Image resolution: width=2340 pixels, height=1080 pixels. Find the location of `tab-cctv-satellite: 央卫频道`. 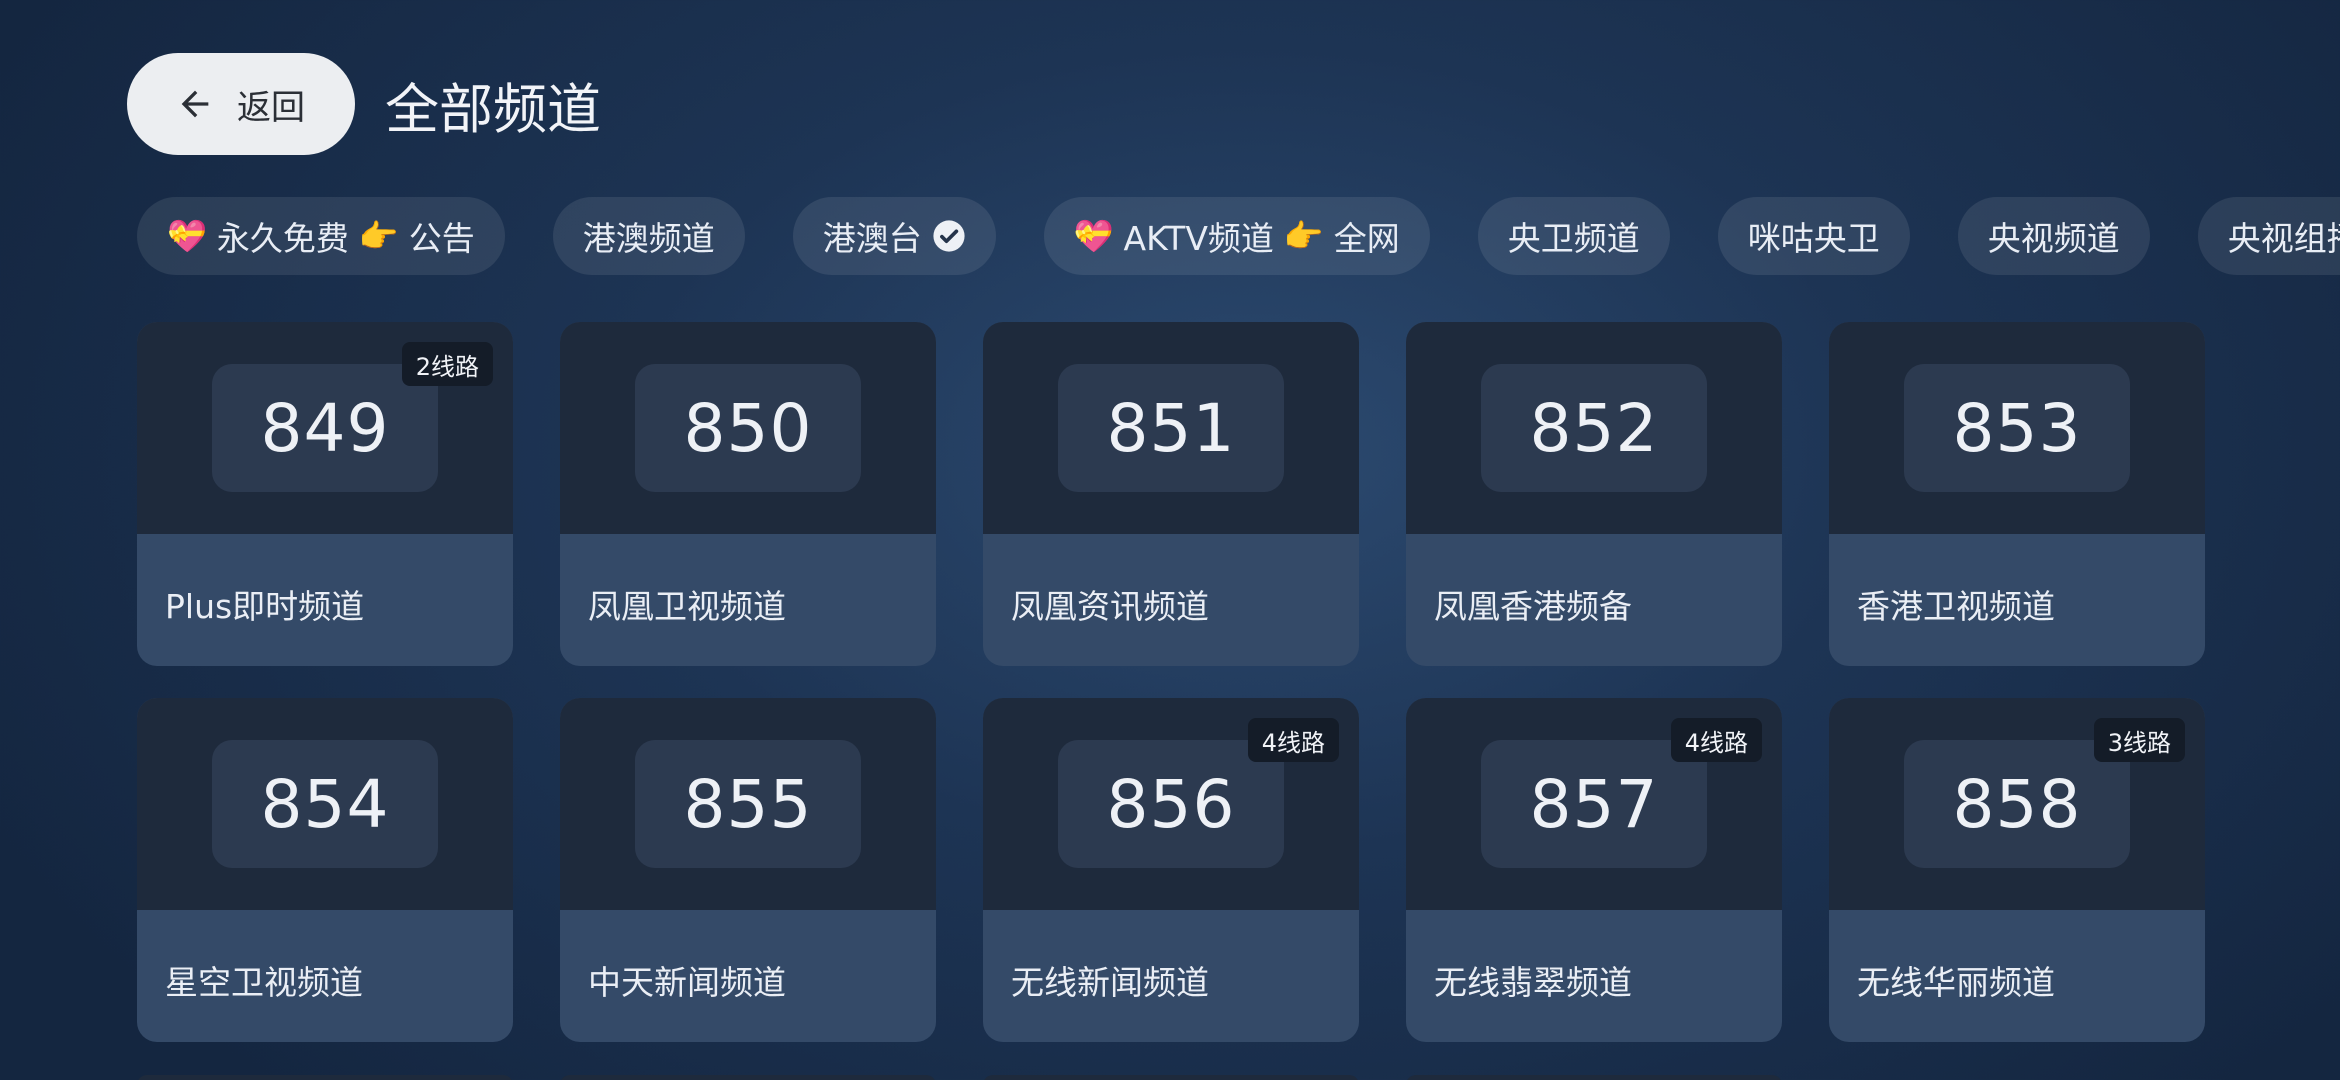

tab-cctv-satellite: 央卫频道 is located at coordinates (1573, 236).